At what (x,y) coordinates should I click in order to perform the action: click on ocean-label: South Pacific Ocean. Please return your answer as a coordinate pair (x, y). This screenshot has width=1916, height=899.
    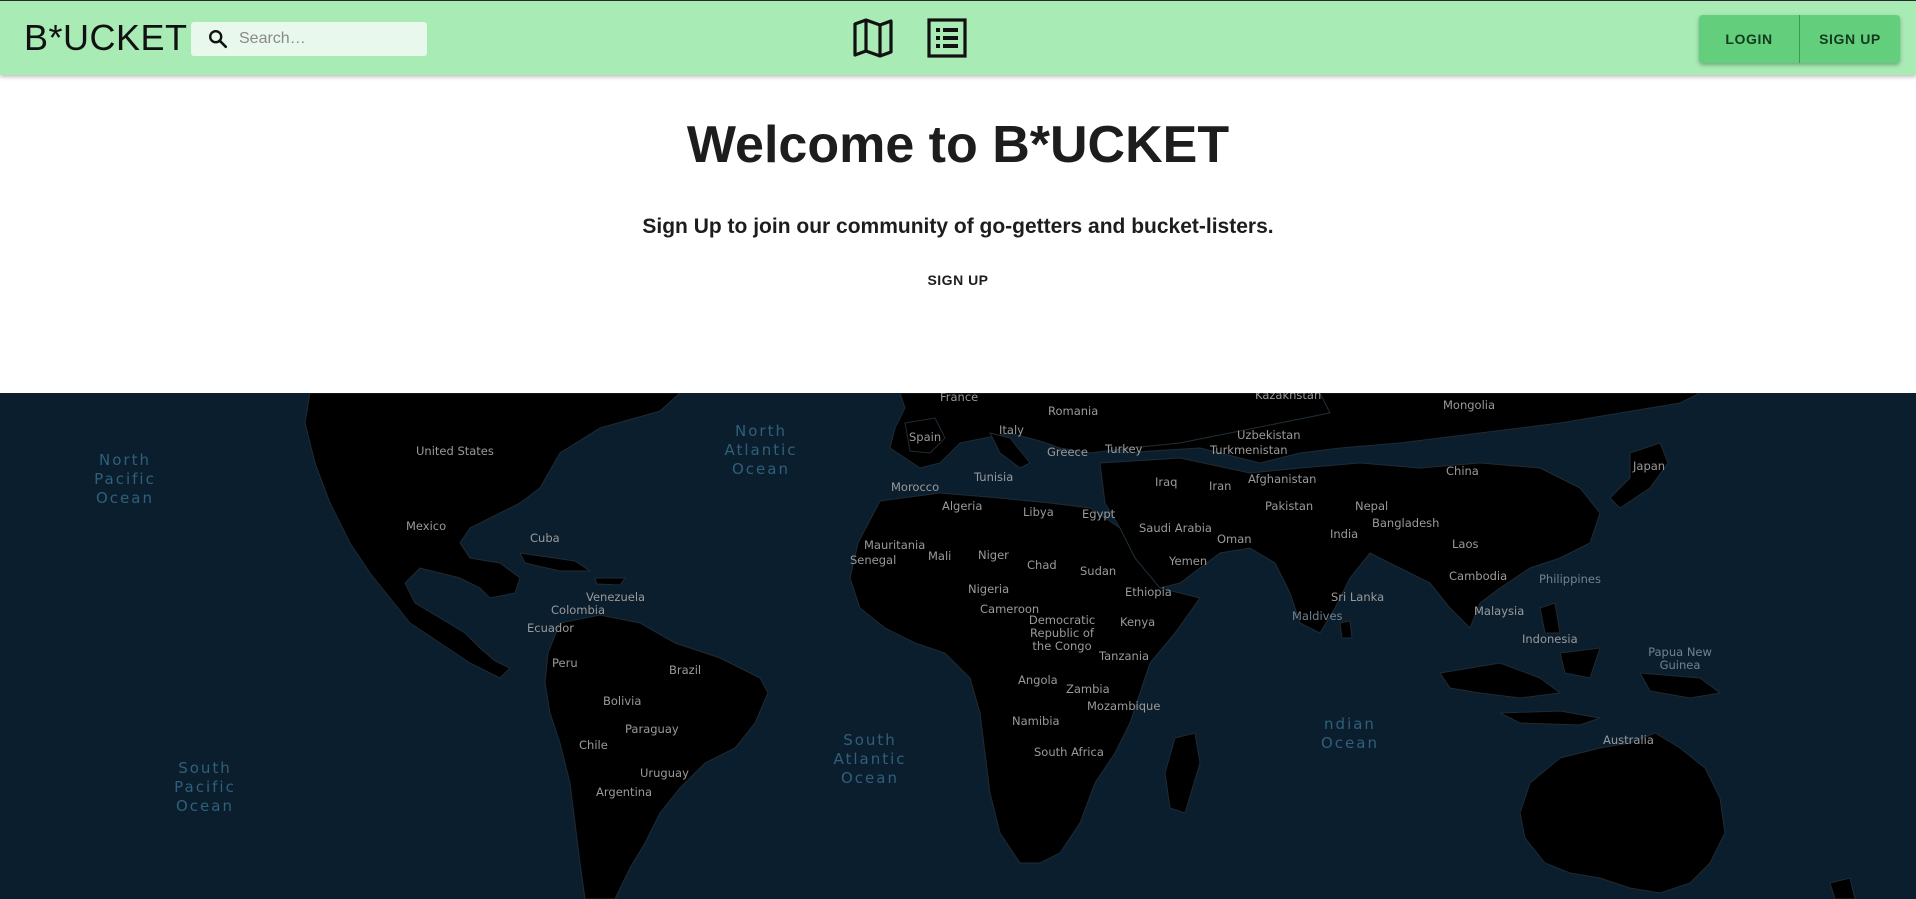
    Looking at the image, I should click on (205, 787).